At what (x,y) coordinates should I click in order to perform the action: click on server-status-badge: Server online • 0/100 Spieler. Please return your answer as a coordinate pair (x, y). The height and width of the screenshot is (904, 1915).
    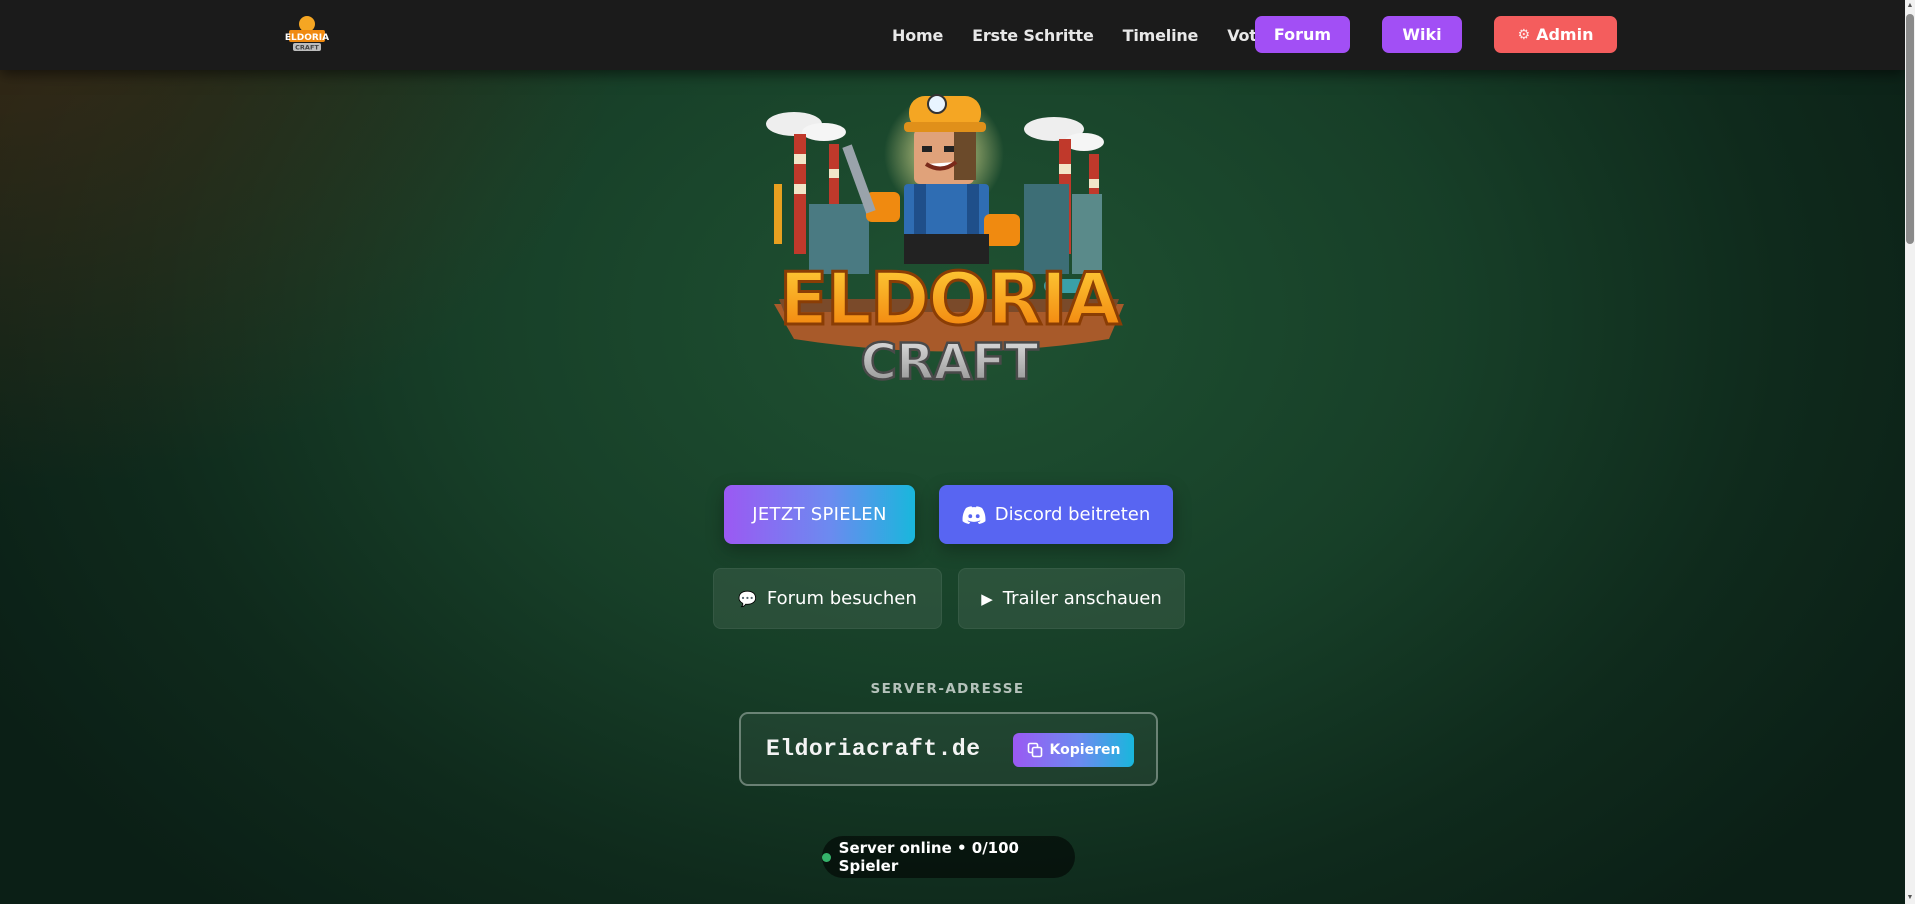
    Looking at the image, I should click on (948, 857).